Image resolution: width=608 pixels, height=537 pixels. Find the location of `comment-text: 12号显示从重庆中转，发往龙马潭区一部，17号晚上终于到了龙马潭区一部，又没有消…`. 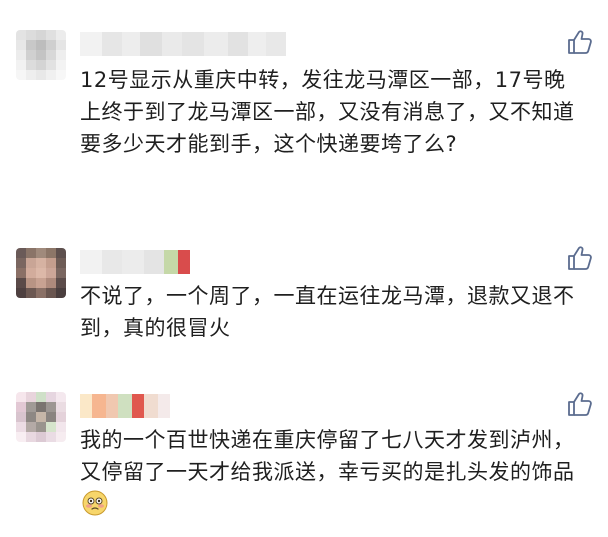

comment-text: 12号显示从重庆中转，发往龙马潭区一部，17号晚上终于到了龙马潭区一部，又没有消… is located at coordinates (327, 112).